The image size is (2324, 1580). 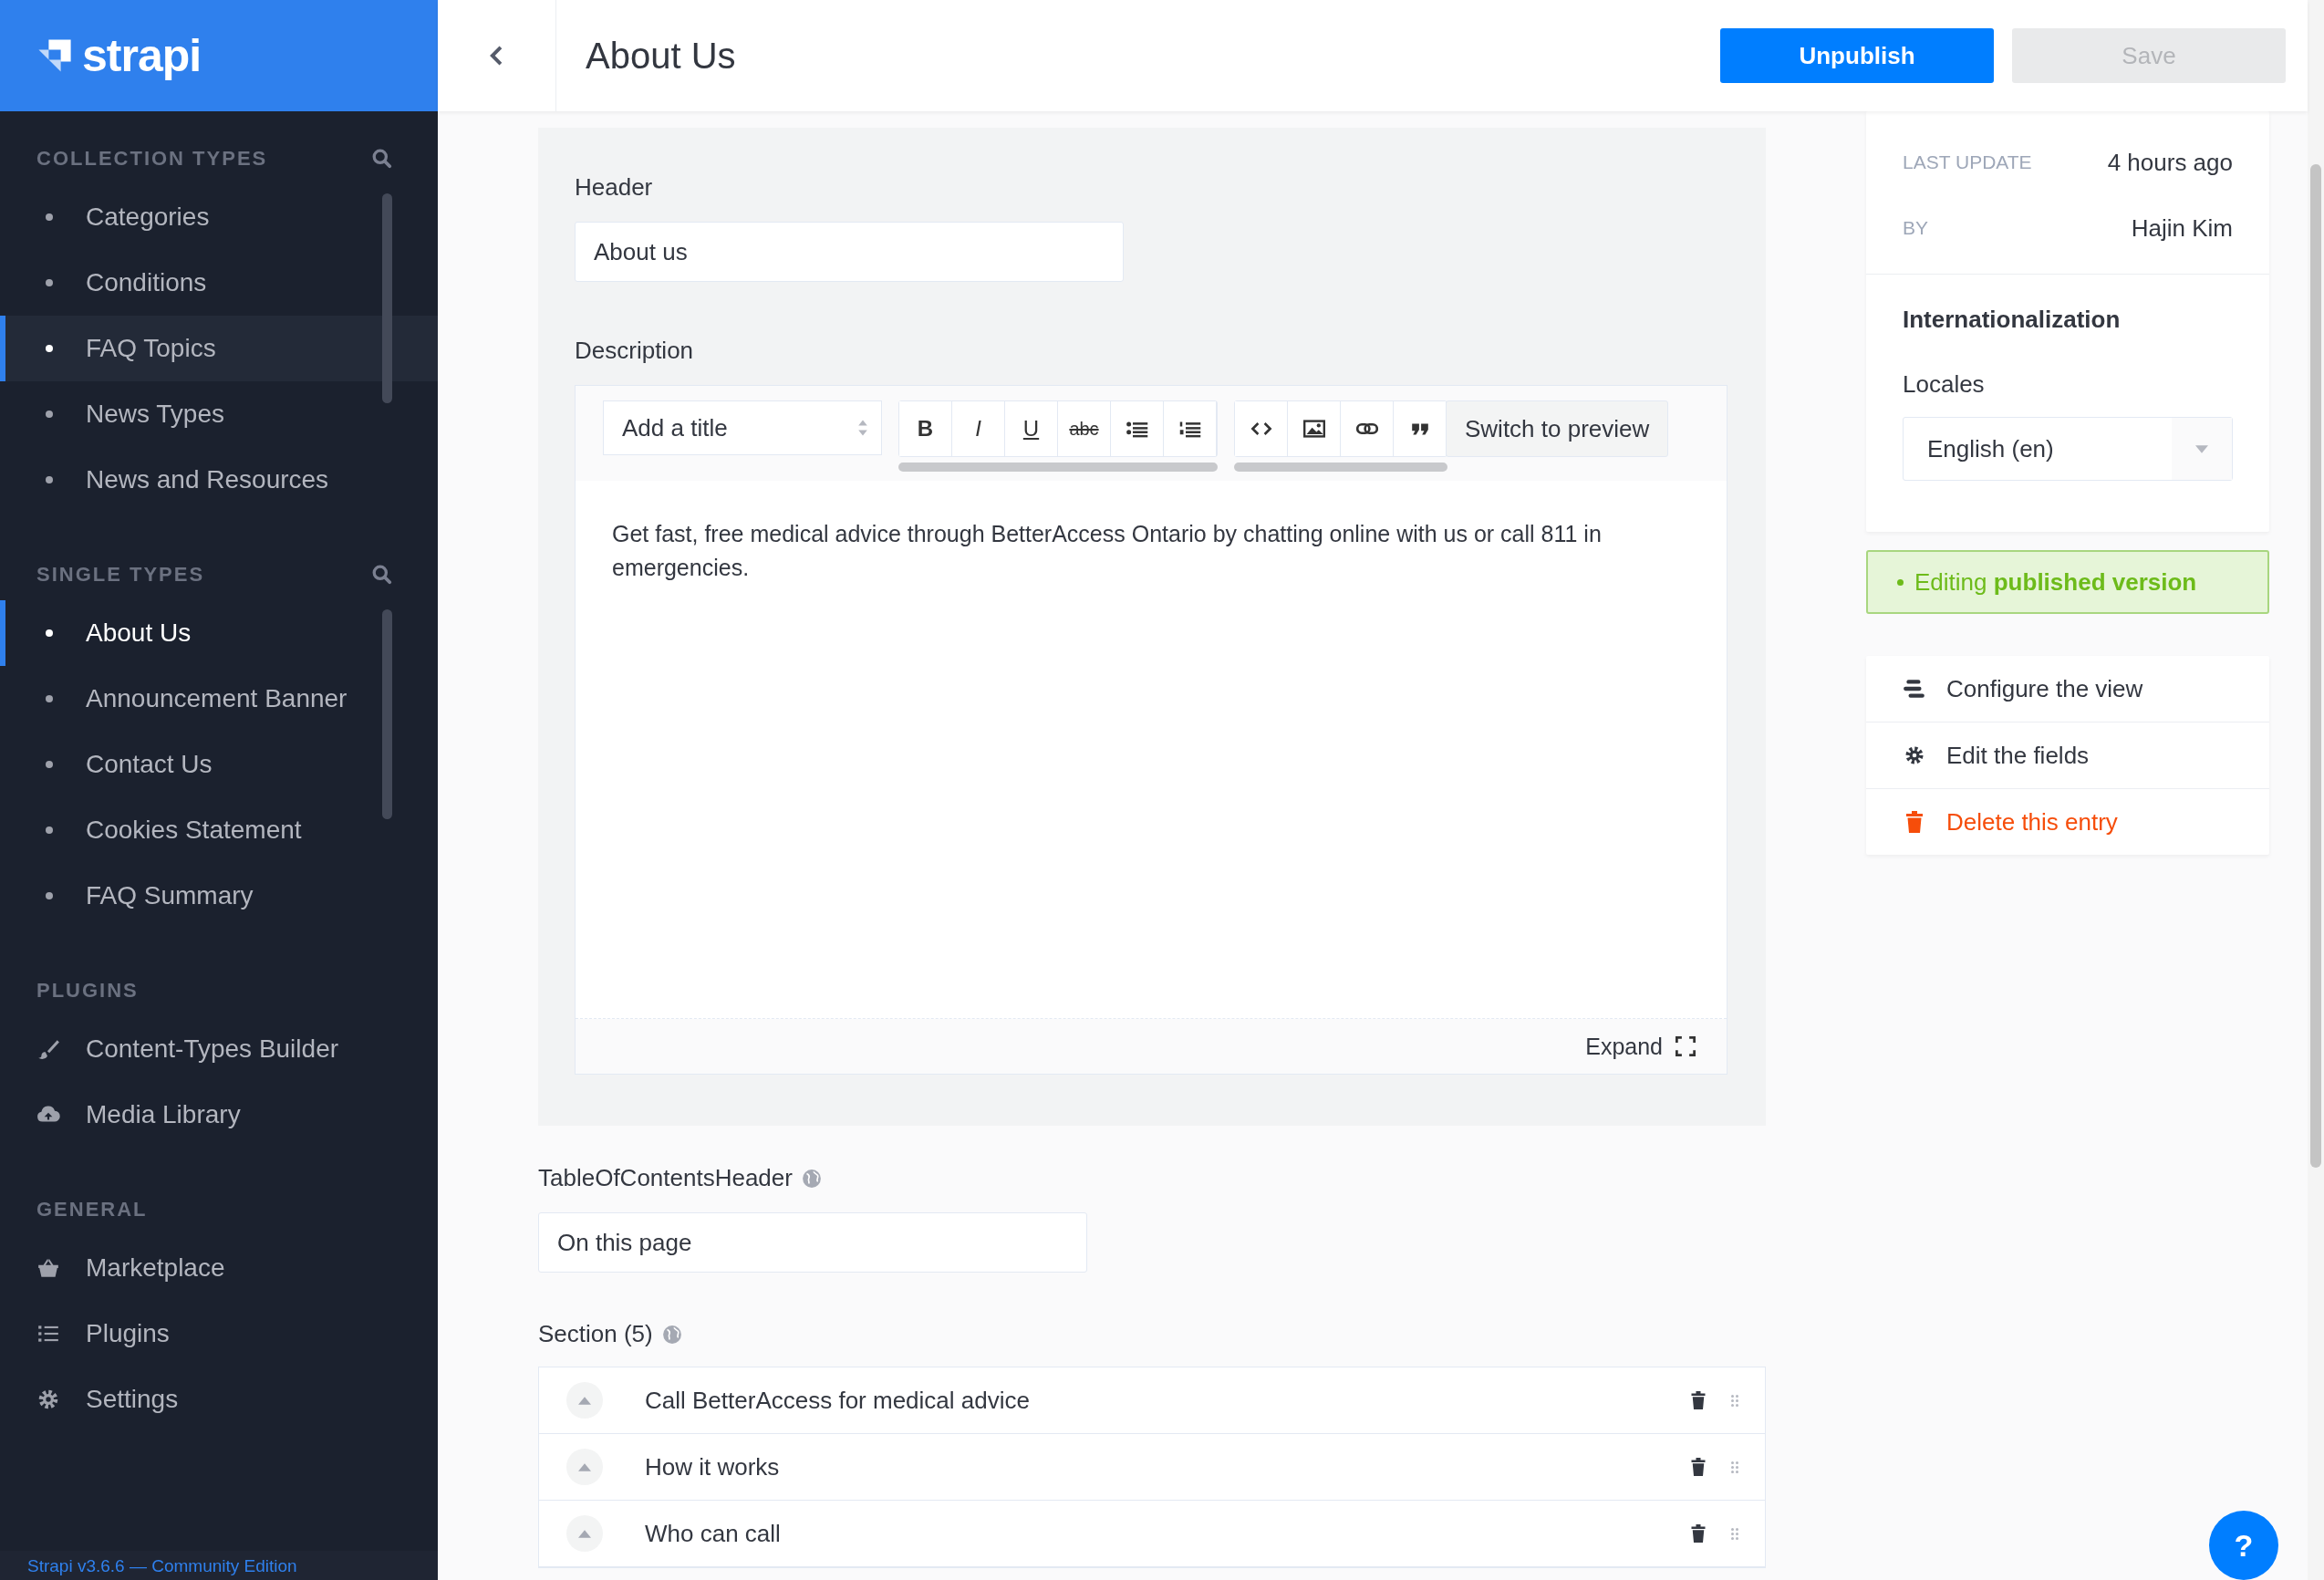 What do you see at coordinates (1945, 384) in the screenshot?
I see `field-label: Locales` at bounding box center [1945, 384].